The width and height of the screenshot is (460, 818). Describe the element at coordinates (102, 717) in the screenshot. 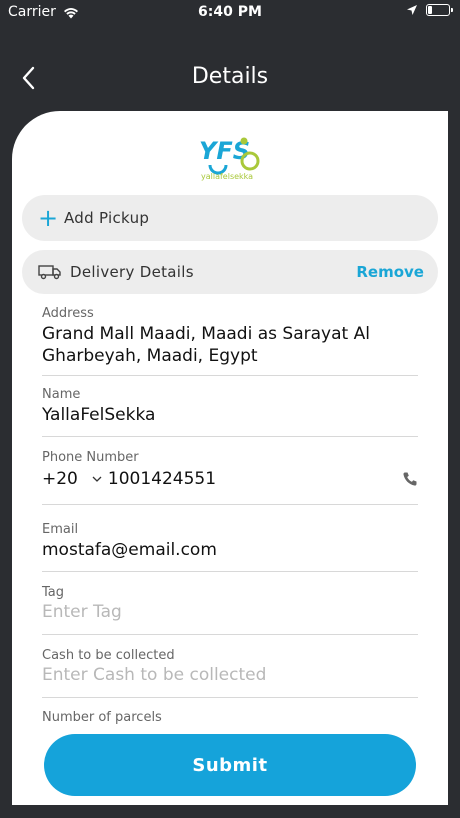

I see `parcels-label: Number of parcels` at that location.